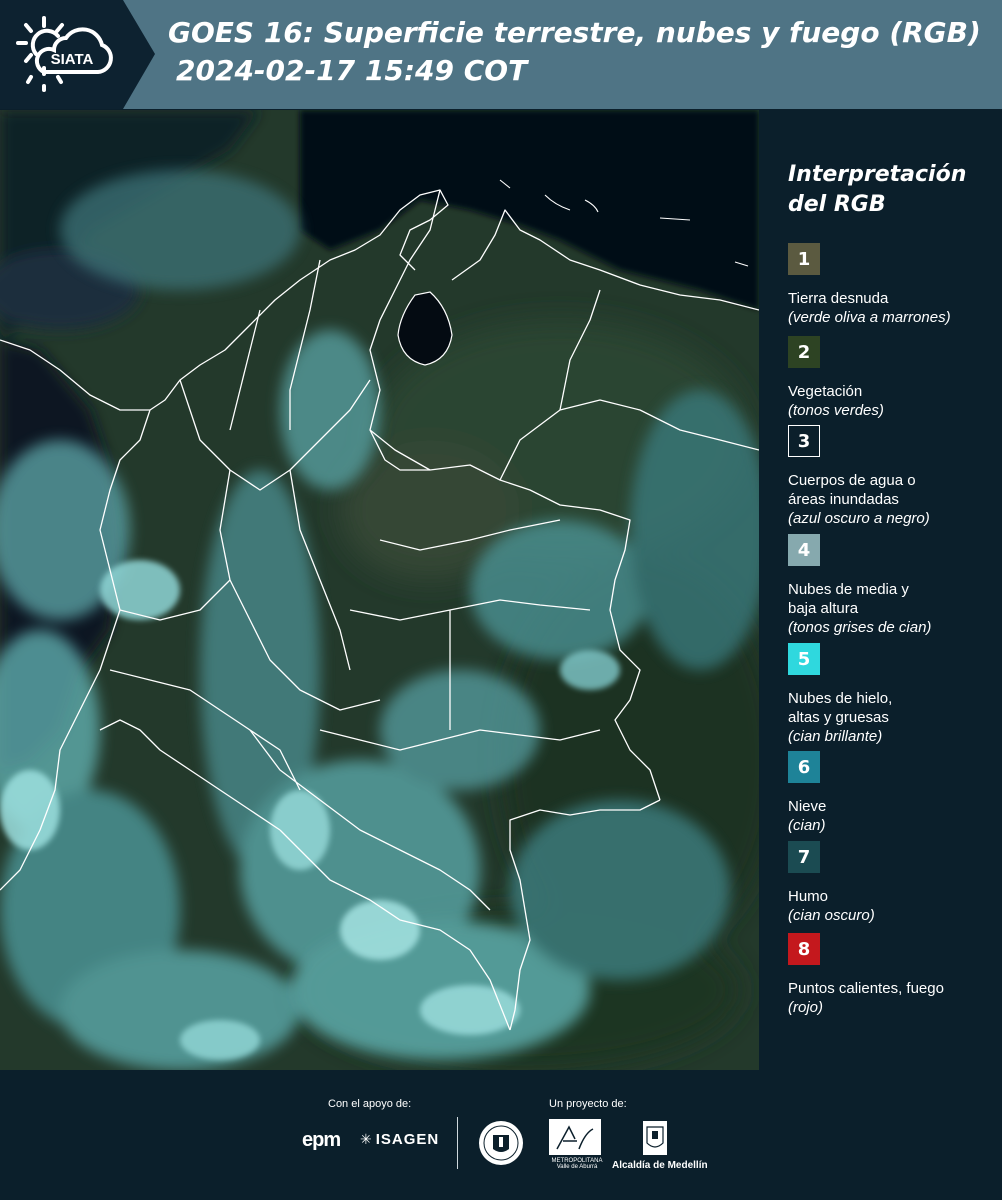 Image resolution: width=1002 pixels, height=1200 pixels. What do you see at coordinates (859, 518) in the screenshot?
I see `legend-item-desc: (azul oscuro a negro)` at bounding box center [859, 518].